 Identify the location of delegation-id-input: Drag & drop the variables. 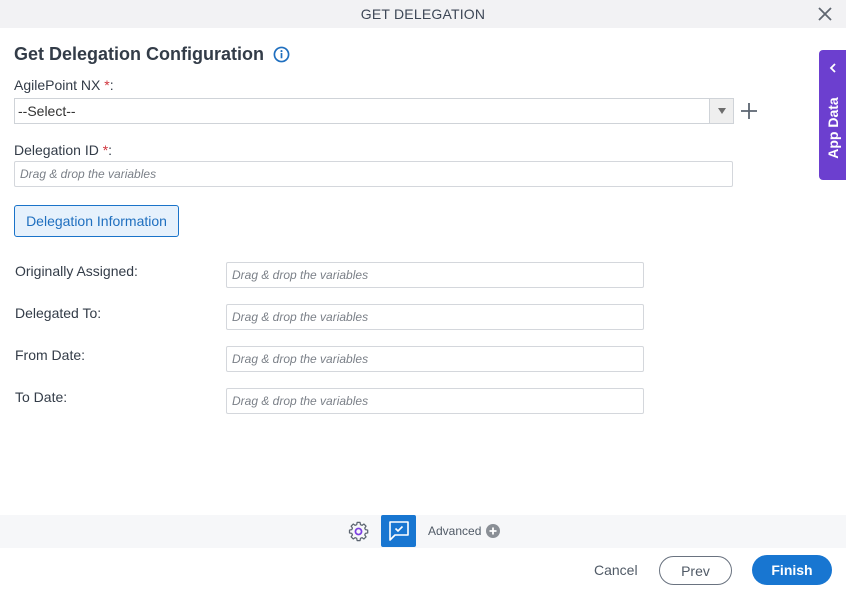
(373, 174).